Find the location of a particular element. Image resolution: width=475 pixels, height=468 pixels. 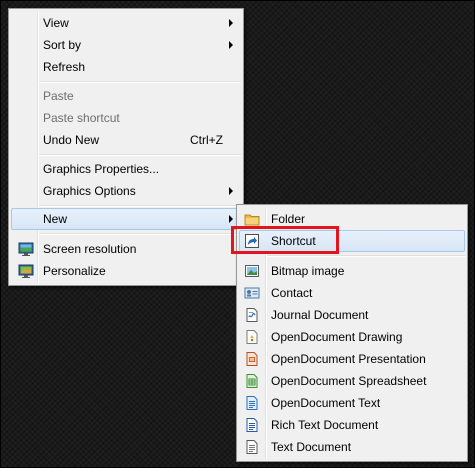

new-item-bitmap-image: Bitmap image is located at coordinates (352, 271).